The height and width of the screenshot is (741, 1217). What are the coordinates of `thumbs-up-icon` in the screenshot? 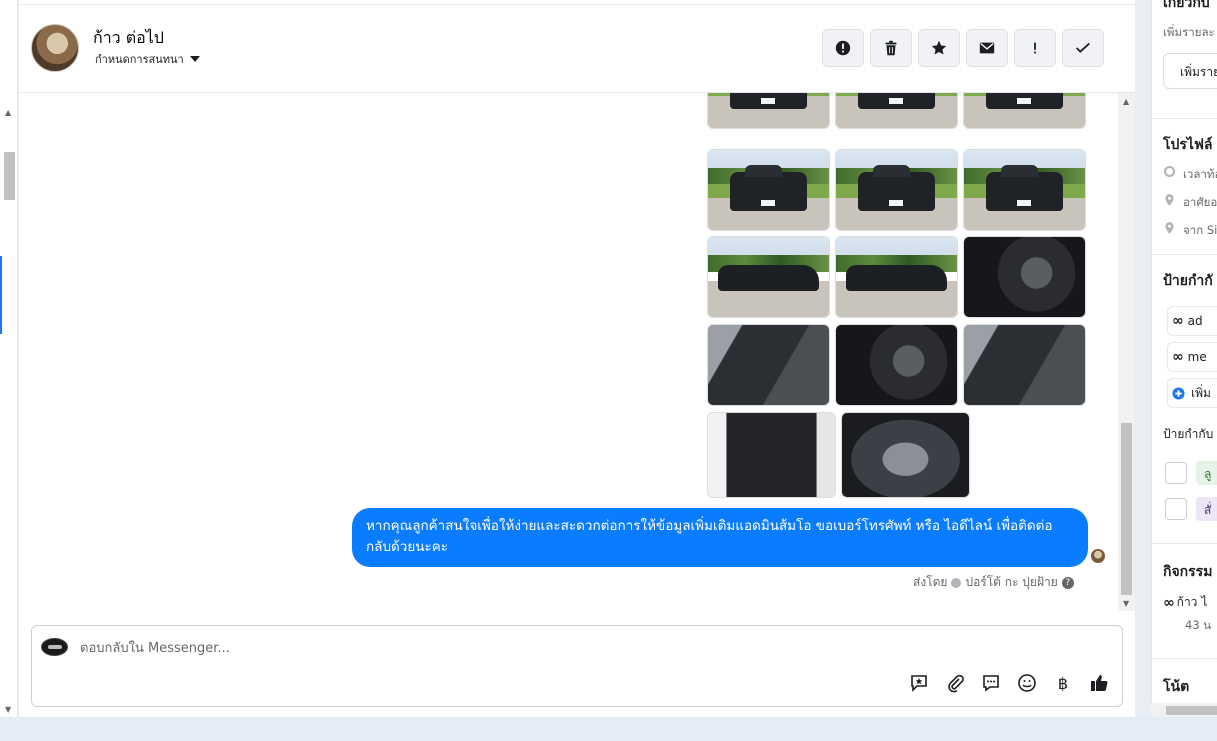 It's located at (1099, 683).